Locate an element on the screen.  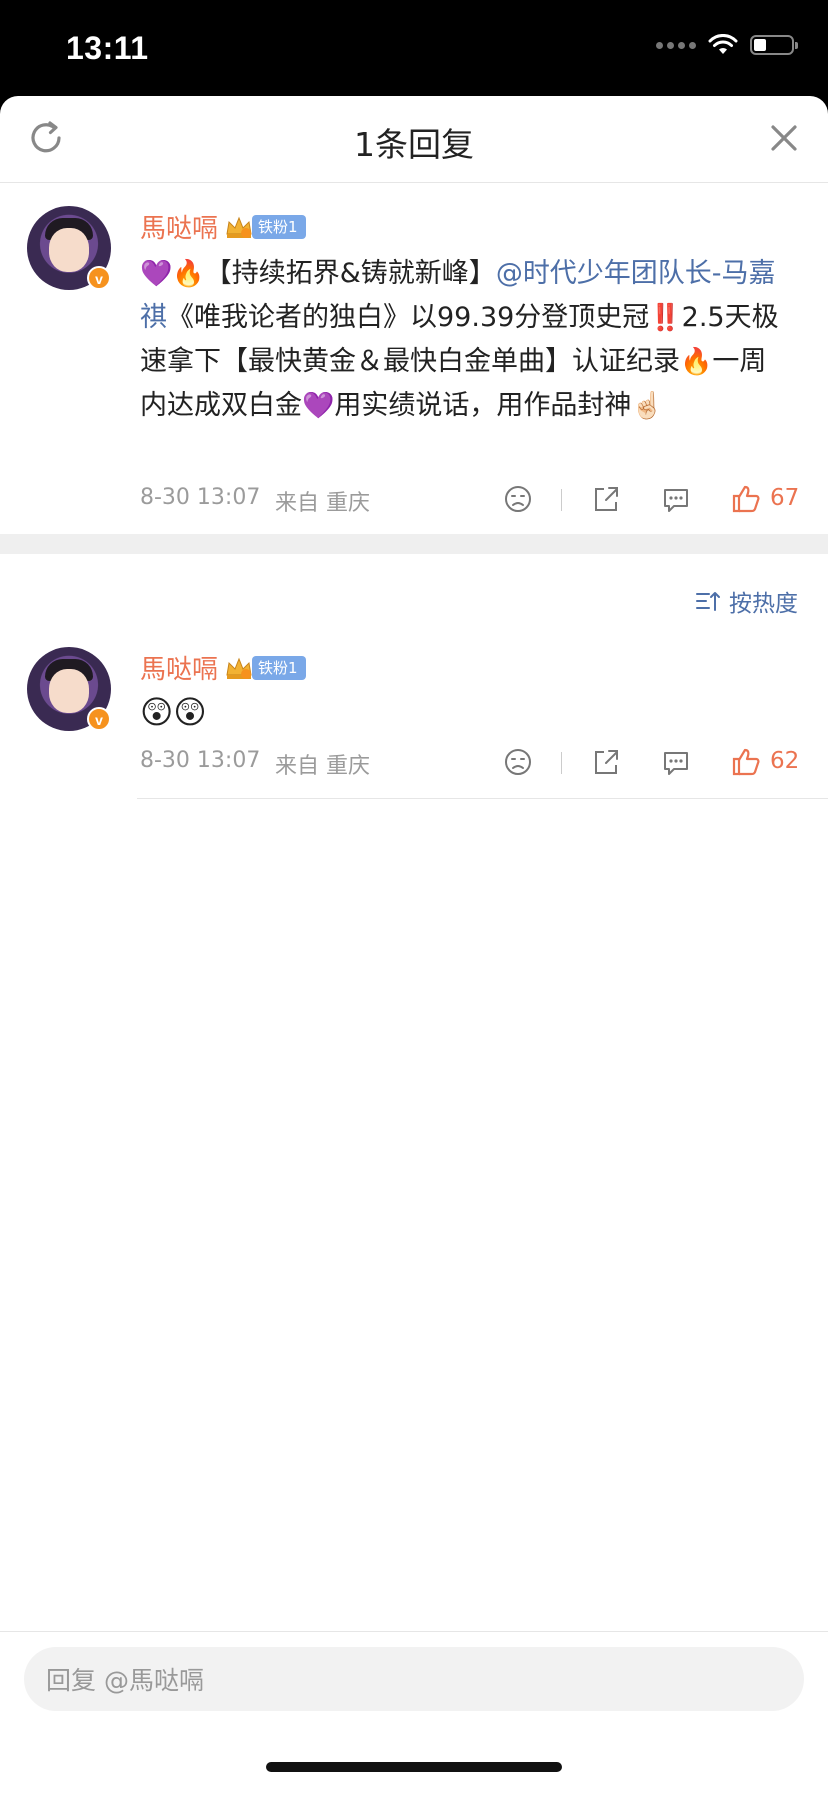
reply-meta: 8-30 13:07 来自 重庆 62 is located at coordinates (470, 762).